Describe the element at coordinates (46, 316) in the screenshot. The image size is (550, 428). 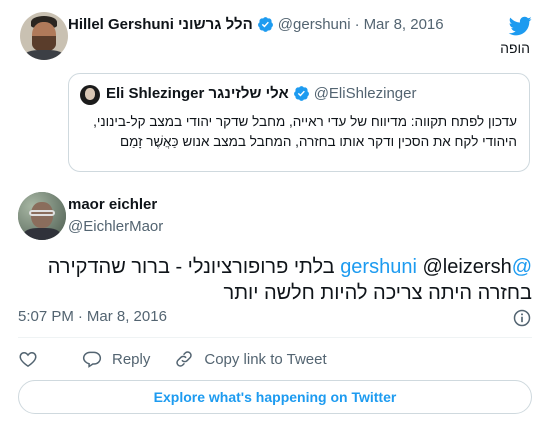
I see `tweet-time: 5:07 PM` at that location.